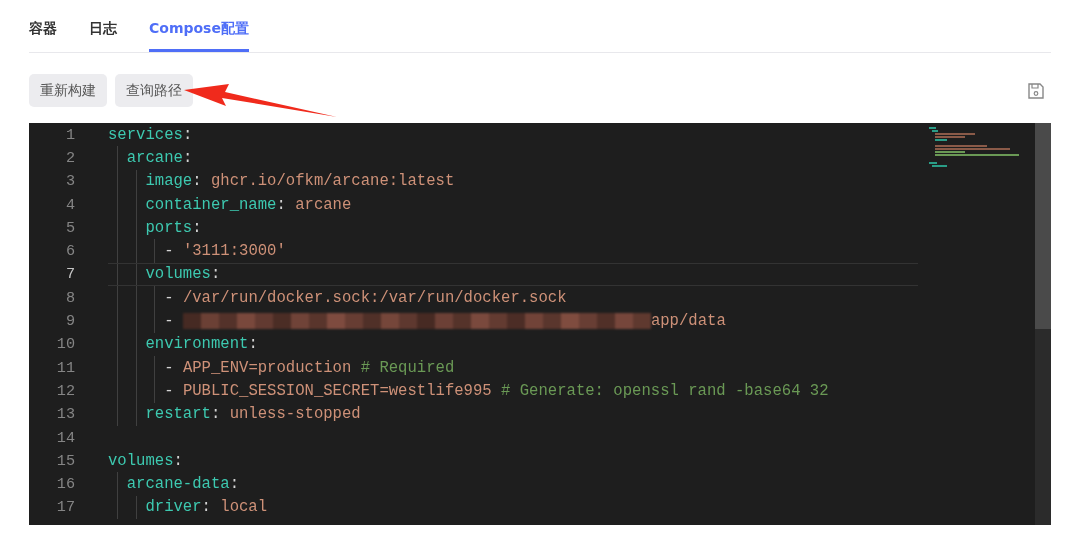 The width and height of the screenshot is (1080, 547). What do you see at coordinates (374, 297) in the screenshot?
I see `code-token: /var/run/docker.sock:/var/run/docker.sock` at bounding box center [374, 297].